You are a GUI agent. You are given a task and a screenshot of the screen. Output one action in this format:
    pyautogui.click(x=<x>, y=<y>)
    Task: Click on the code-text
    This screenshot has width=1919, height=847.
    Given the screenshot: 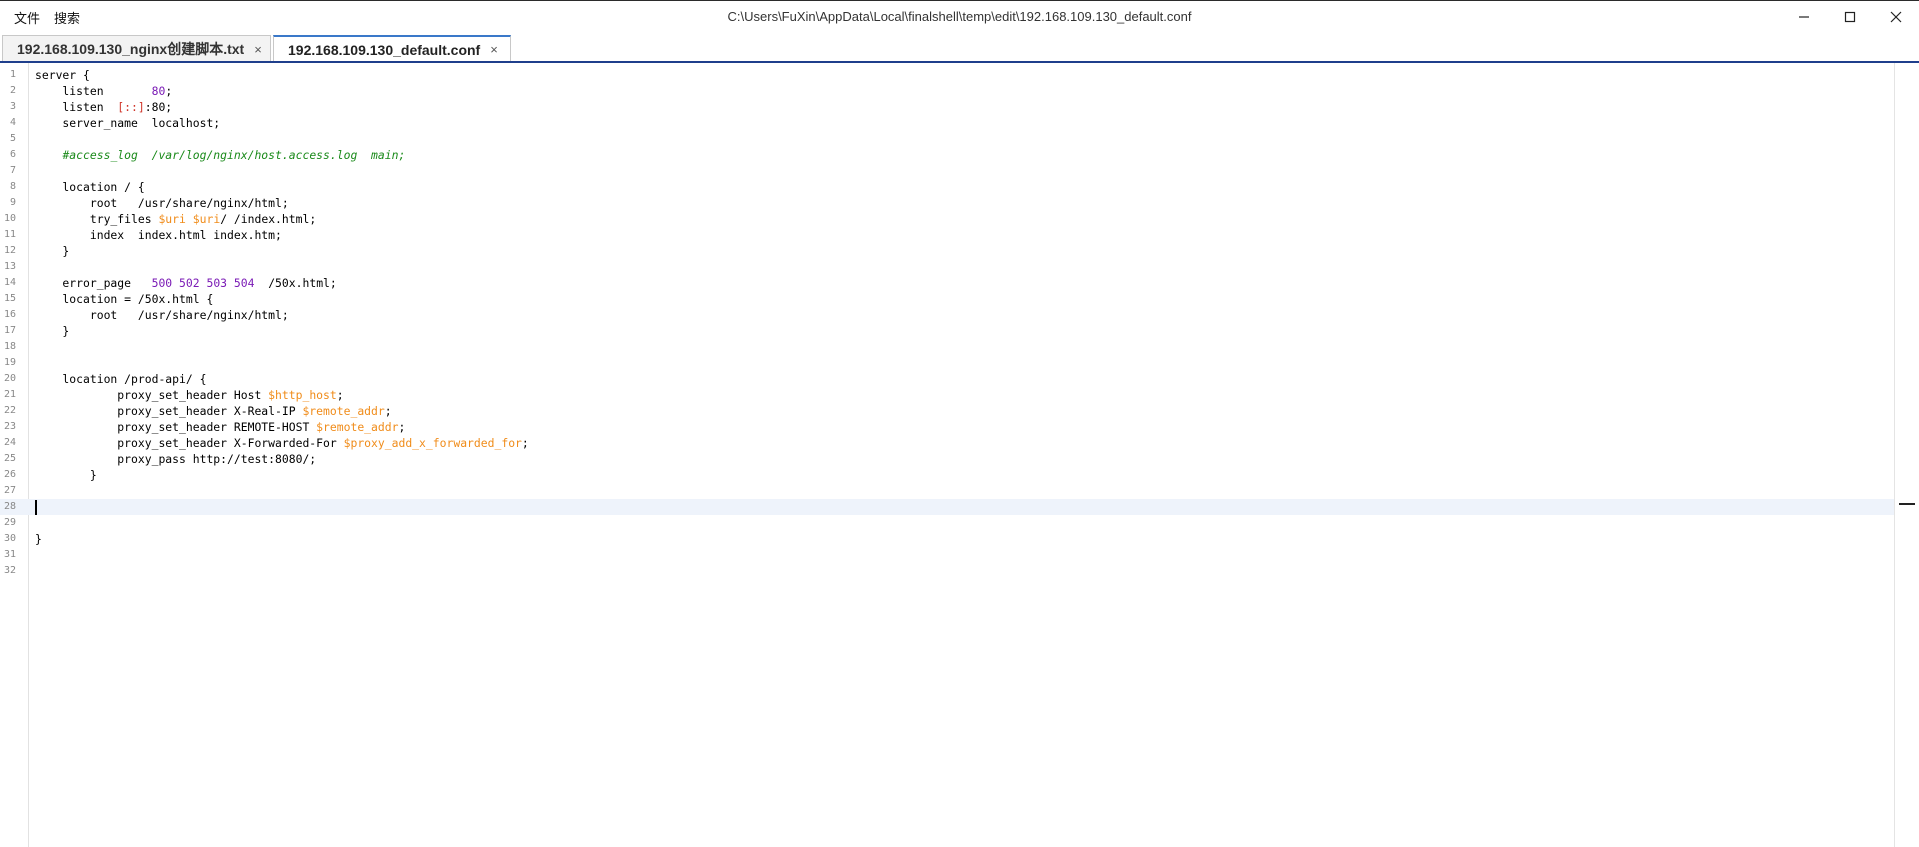 What is the action you would take?
    pyautogui.click(x=36, y=507)
    